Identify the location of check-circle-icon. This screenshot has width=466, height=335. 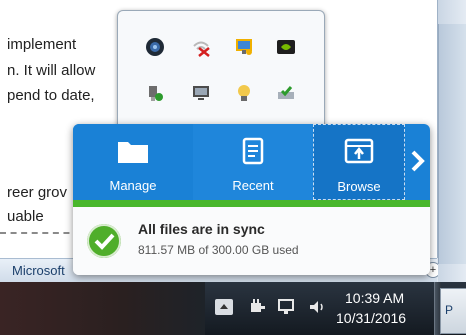
(104, 241).